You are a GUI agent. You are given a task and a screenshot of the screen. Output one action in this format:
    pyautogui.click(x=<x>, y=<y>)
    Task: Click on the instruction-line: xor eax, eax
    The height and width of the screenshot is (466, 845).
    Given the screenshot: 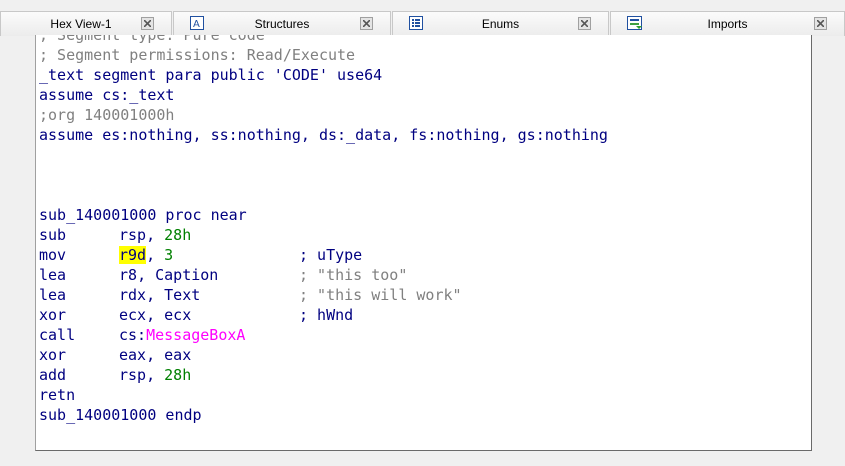 What is the action you would take?
    pyautogui.click(x=323, y=355)
    